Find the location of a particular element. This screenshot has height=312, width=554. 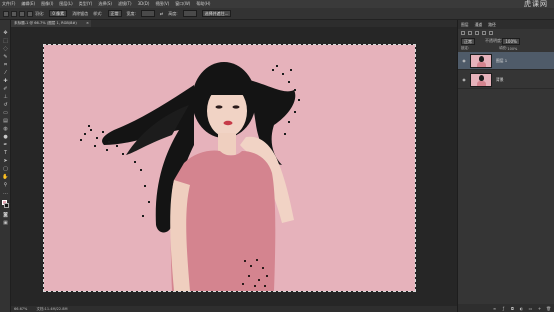

document-tab-title: 未标题-1 @ 66.7% (图层 1, RGB/8#) is located at coordinates (45, 23).